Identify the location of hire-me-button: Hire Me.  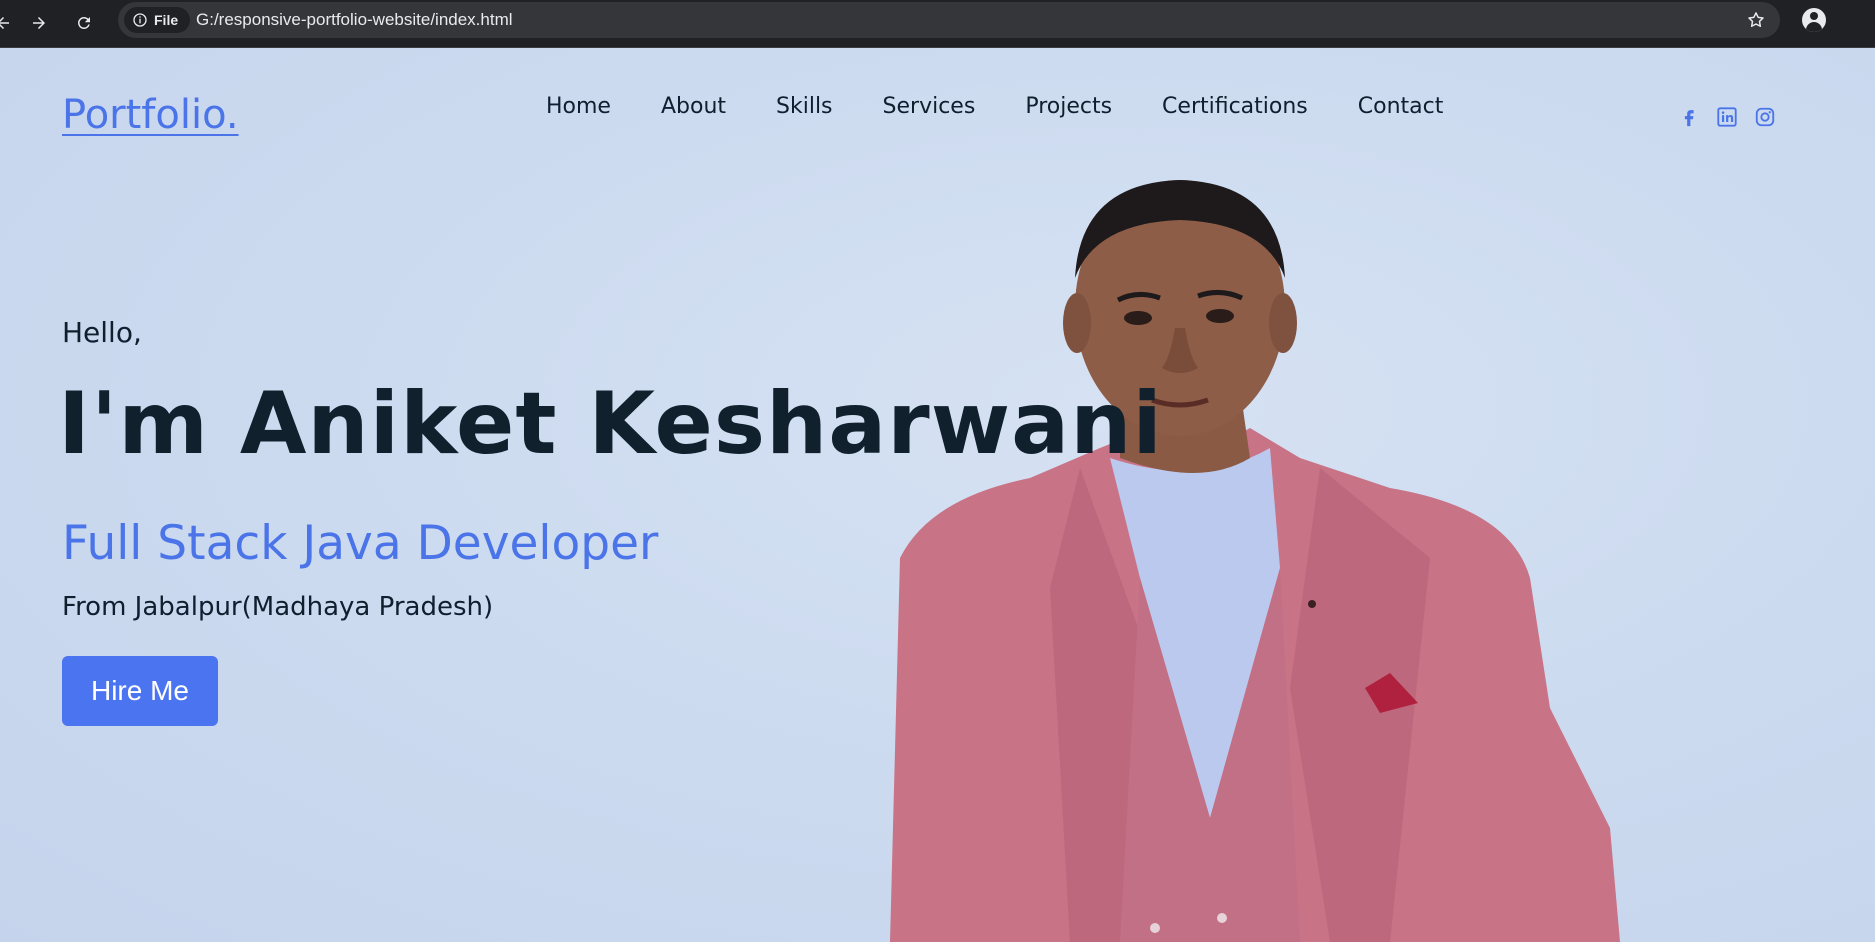
(140, 691).